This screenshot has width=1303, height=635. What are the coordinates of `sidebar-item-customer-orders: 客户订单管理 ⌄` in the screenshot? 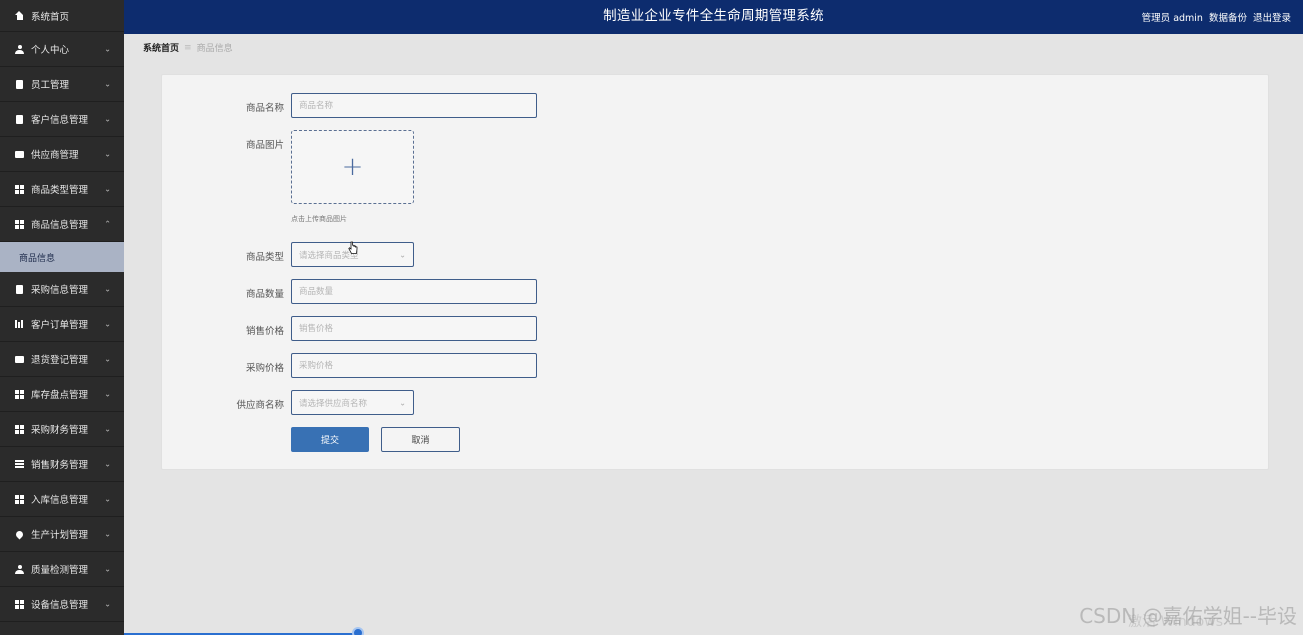 It's located at (62, 324).